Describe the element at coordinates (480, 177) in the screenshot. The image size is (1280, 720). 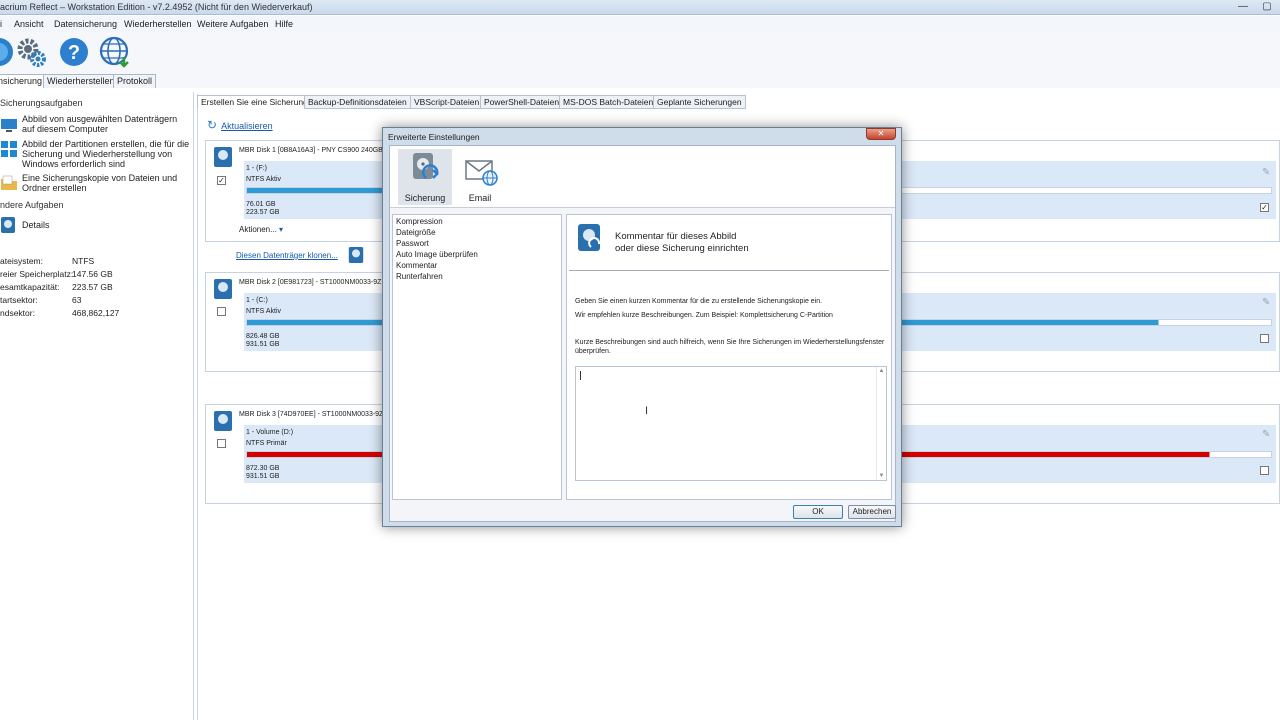
I see `tool-email: Email` at that location.